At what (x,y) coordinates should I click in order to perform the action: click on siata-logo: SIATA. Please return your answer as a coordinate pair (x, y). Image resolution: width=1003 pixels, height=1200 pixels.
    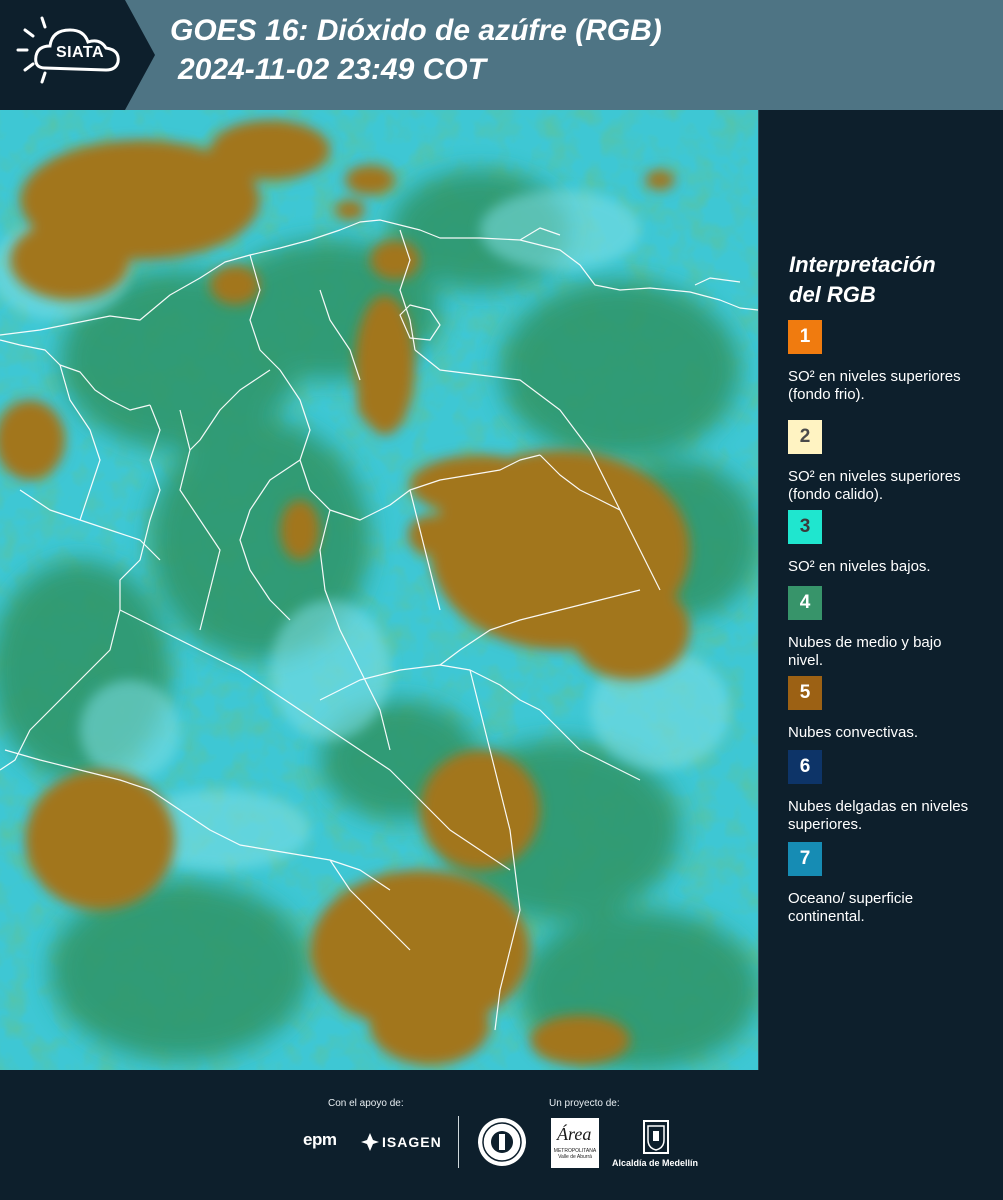
    Looking at the image, I should click on (77, 55).